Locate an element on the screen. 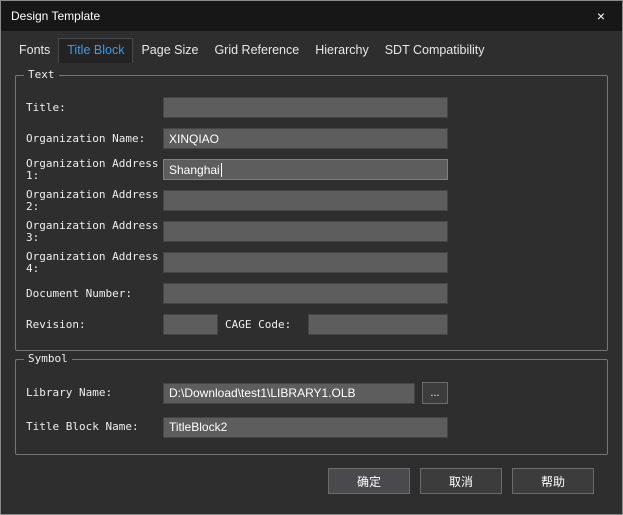  title-input is located at coordinates (305, 107).